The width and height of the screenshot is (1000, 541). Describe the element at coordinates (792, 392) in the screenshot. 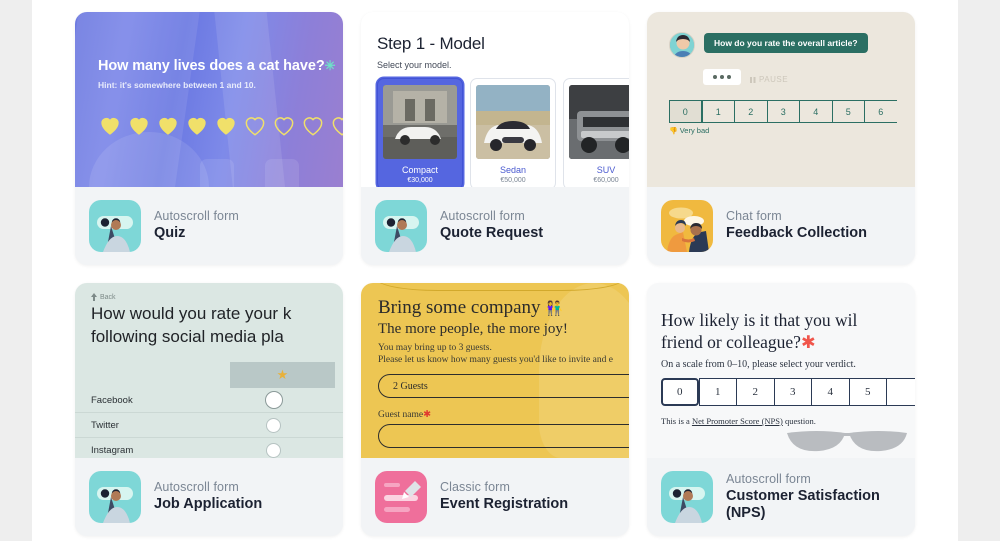

I see `nps-cell-3: 3` at that location.